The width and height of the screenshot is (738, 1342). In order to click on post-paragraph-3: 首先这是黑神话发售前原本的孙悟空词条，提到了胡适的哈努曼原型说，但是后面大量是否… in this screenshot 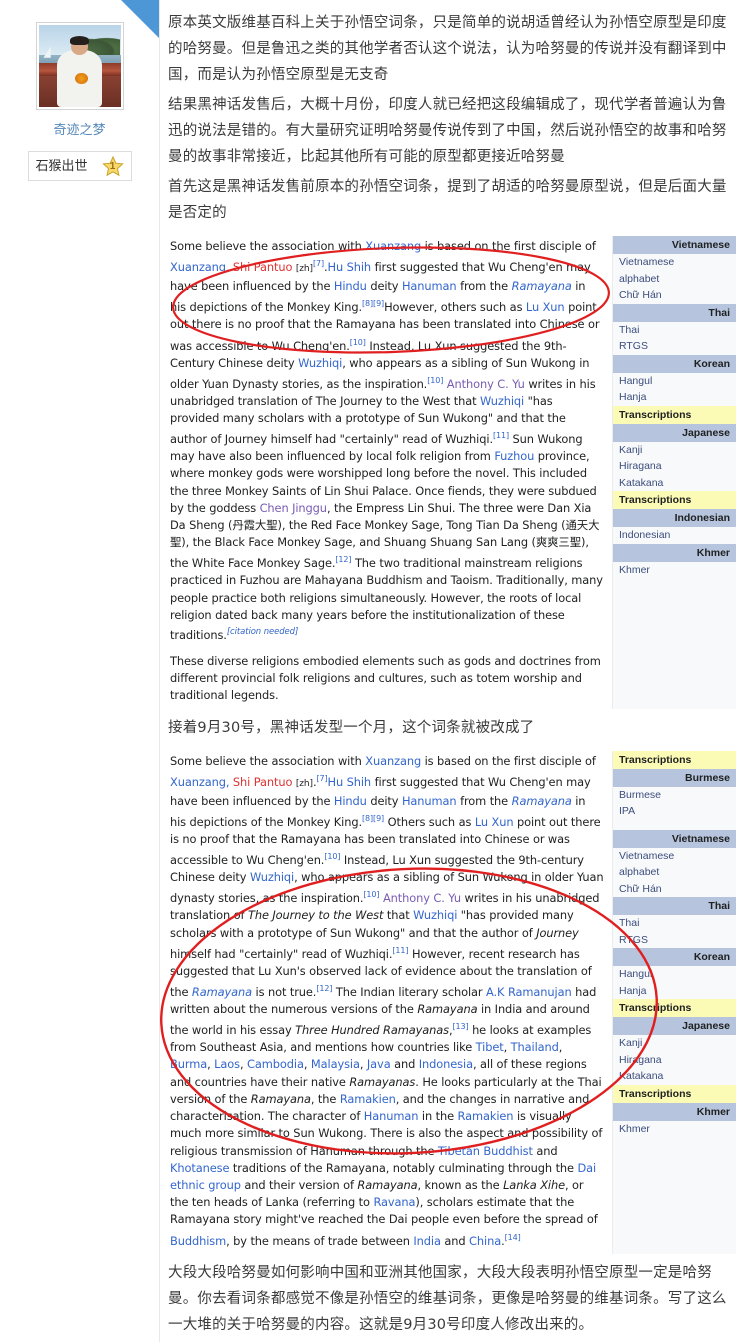, I will do `click(447, 200)`.